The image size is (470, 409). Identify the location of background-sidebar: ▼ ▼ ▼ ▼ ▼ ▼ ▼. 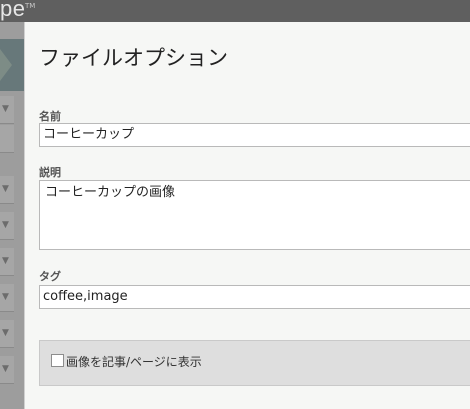
(12, 215).